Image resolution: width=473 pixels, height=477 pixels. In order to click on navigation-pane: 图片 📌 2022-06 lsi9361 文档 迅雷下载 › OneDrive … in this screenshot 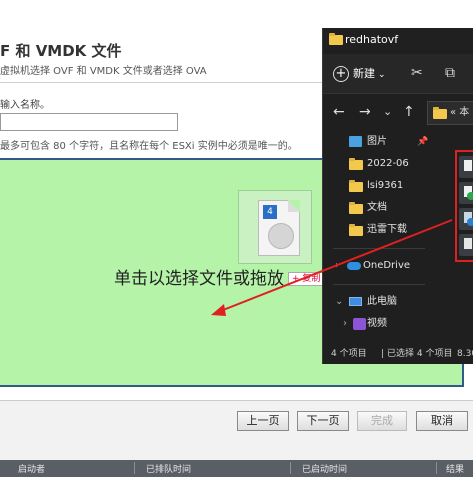, I will do `click(376, 238)`.